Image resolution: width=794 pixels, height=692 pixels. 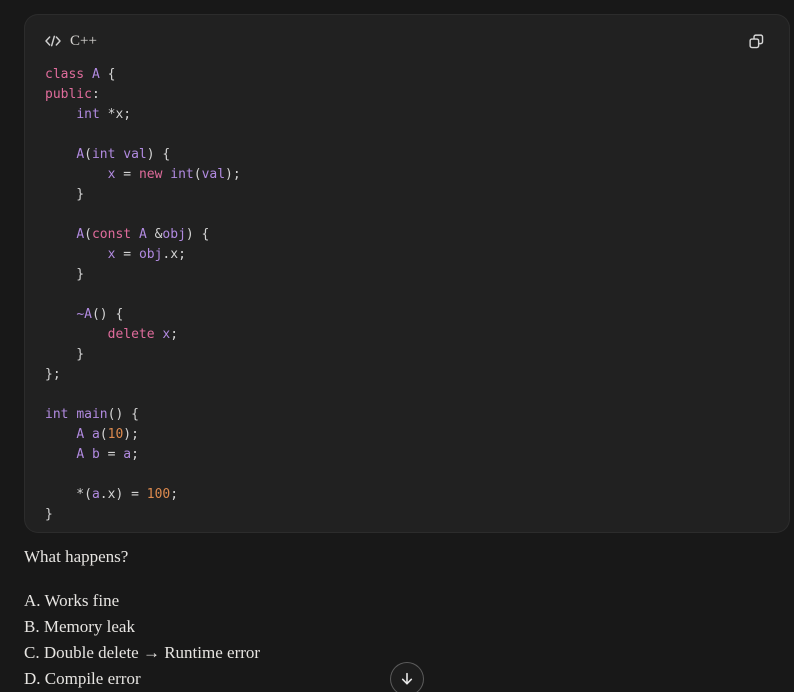 I want to click on code-line: x = new int(val);, so click(x=174, y=174).